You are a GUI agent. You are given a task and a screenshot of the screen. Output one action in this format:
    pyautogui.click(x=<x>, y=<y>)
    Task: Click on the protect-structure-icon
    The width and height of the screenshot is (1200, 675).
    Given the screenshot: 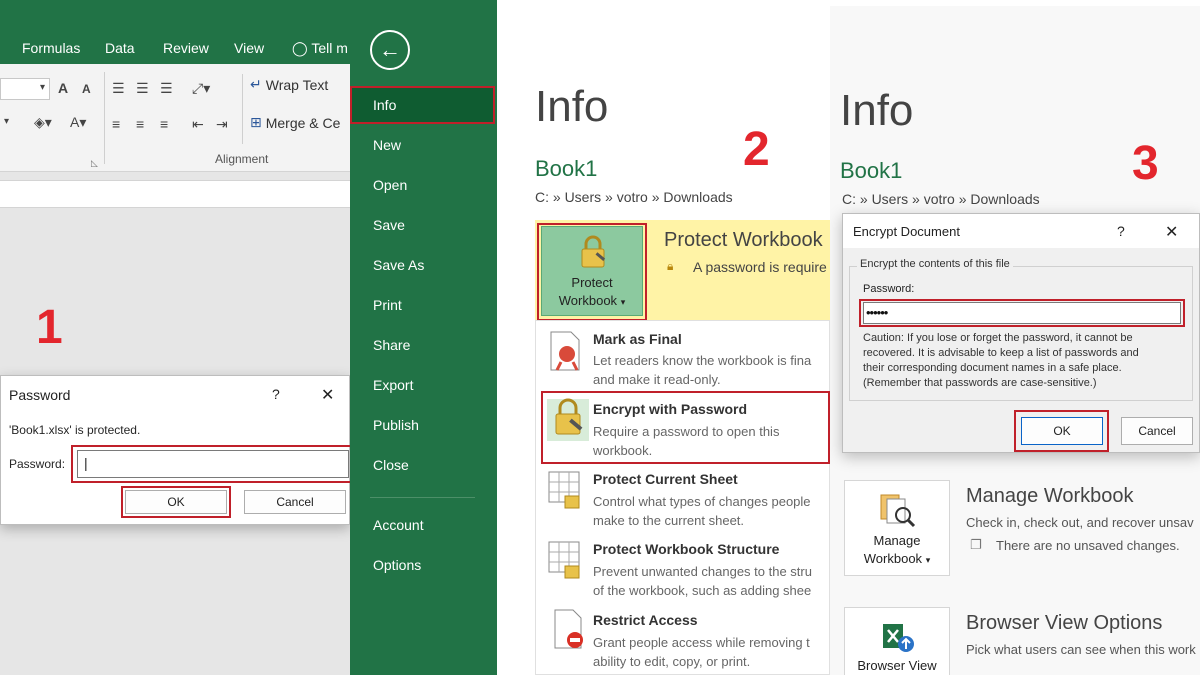 What is the action you would take?
    pyautogui.click(x=564, y=560)
    